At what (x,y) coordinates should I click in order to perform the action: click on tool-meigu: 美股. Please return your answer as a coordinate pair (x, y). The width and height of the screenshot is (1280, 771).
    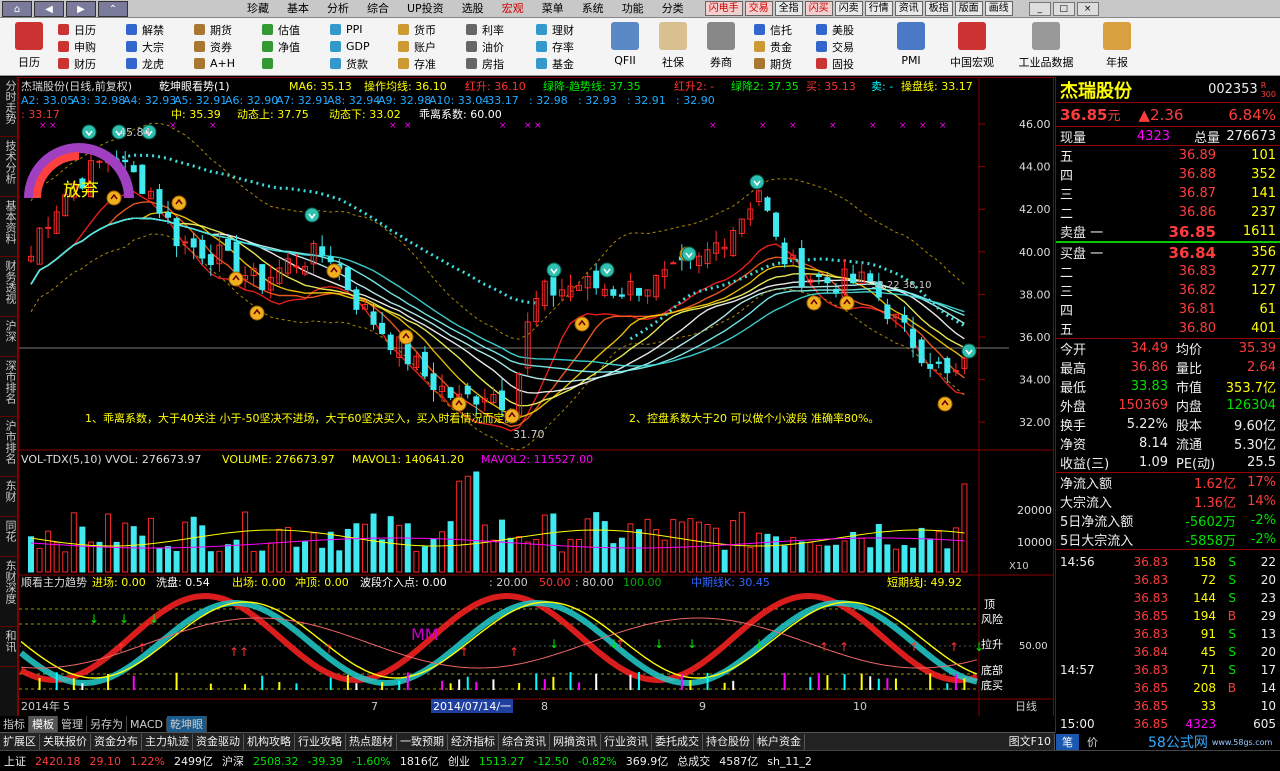
    Looking at the image, I should click on (847, 29).